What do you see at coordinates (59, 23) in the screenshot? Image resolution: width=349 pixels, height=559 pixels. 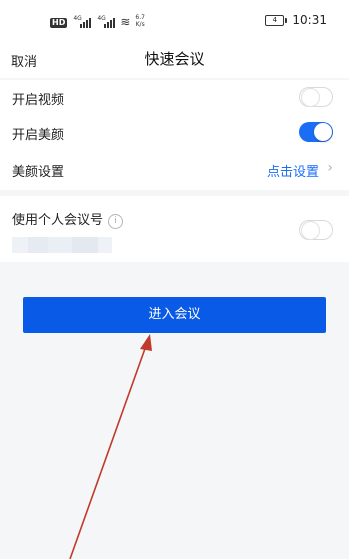 I see `hd-badge: HD` at bounding box center [59, 23].